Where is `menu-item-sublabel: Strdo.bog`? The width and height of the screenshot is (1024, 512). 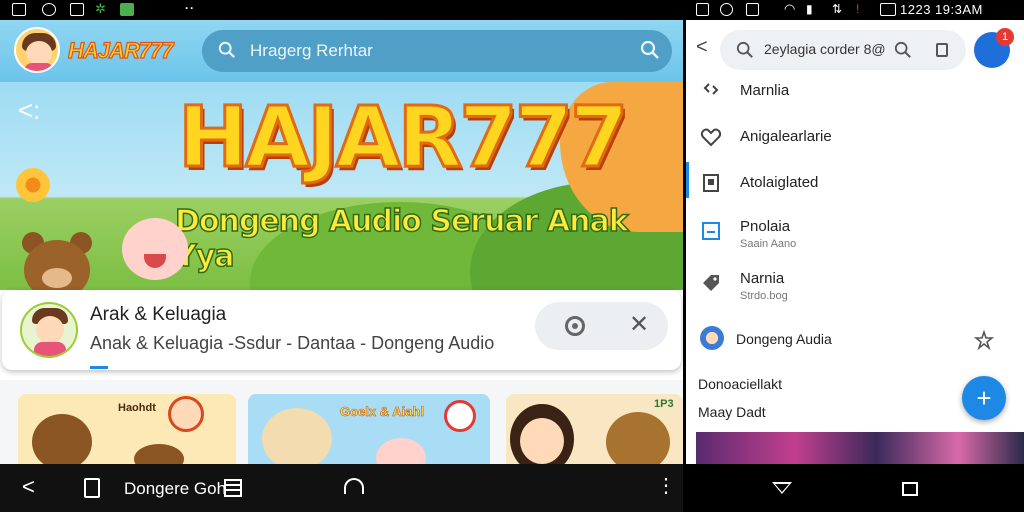
menu-item-sublabel: Strdo.bog is located at coordinates (764, 296).